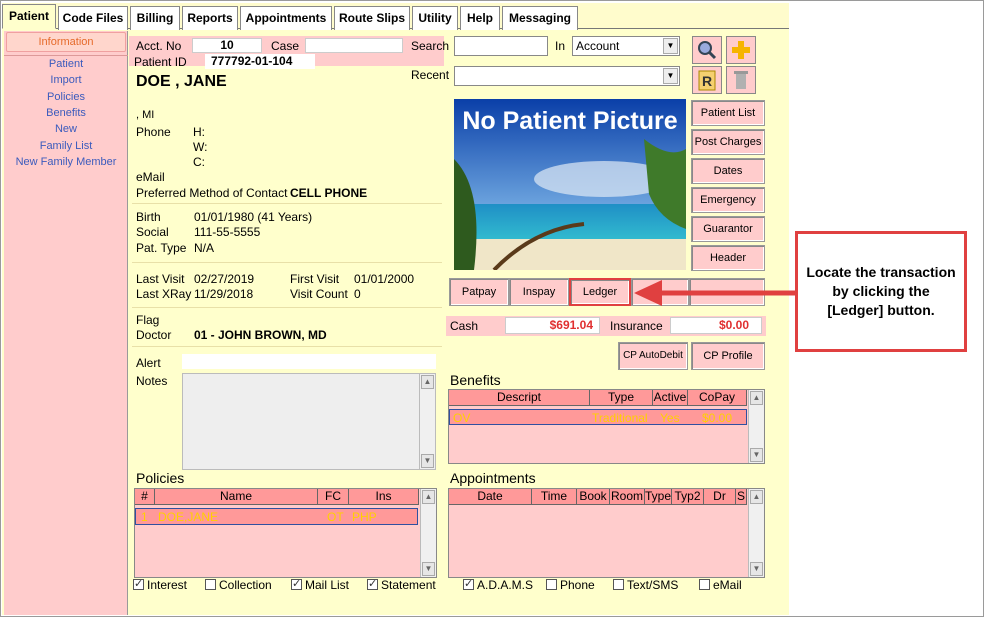 Image resolution: width=984 pixels, height=617 pixels. Describe the element at coordinates (480, 18) in the screenshot. I see `tab-help: Help` at that location.